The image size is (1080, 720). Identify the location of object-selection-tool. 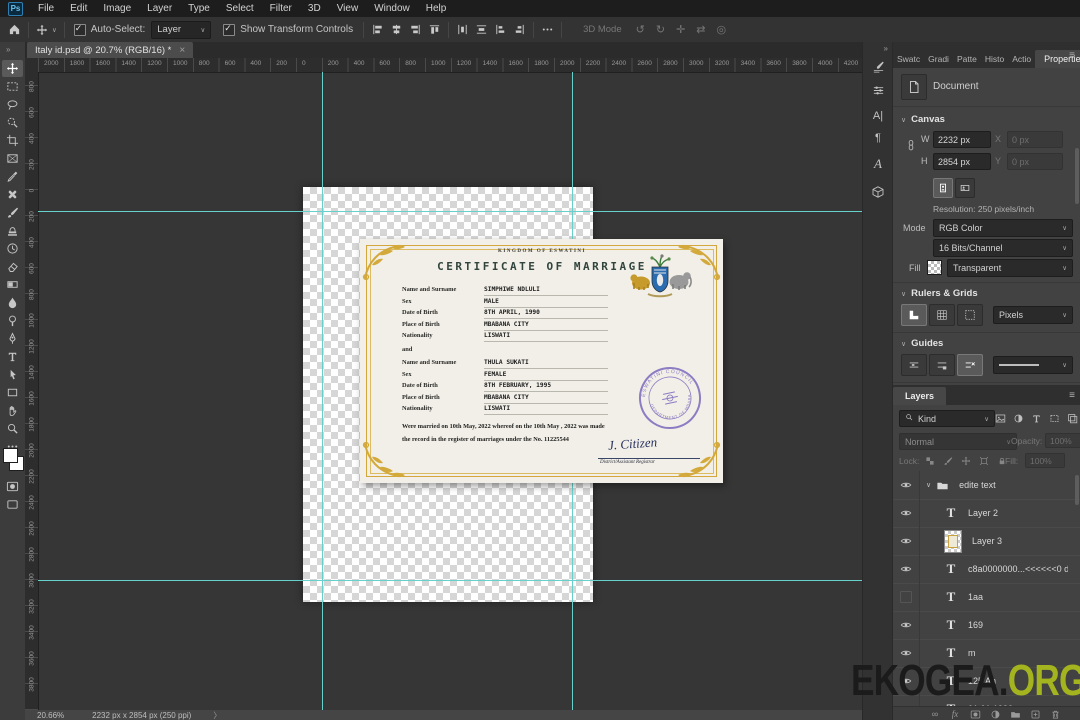
(12, 122).